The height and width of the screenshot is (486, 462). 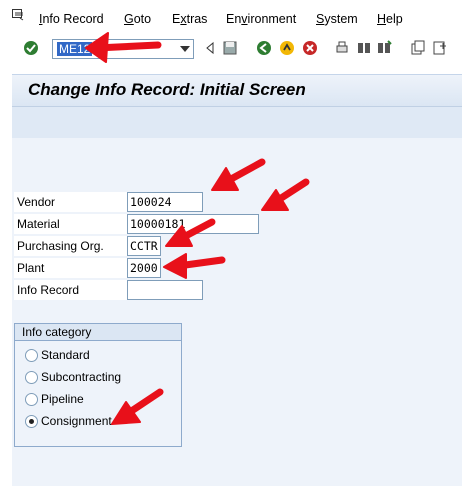 What do you see at coordinates (71, 19) in the screenshot?
I see `menu-info-record: Info Record` at bounding box center [71, 19].